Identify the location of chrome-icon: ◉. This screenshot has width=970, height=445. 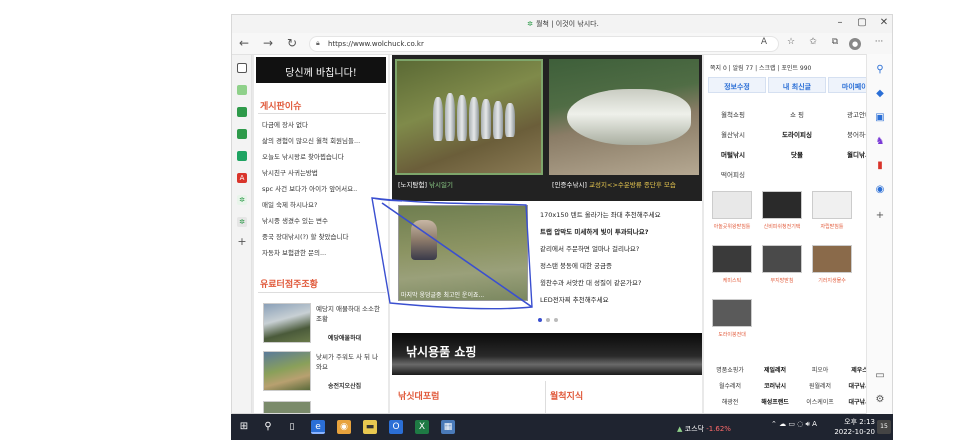
(344, 427).